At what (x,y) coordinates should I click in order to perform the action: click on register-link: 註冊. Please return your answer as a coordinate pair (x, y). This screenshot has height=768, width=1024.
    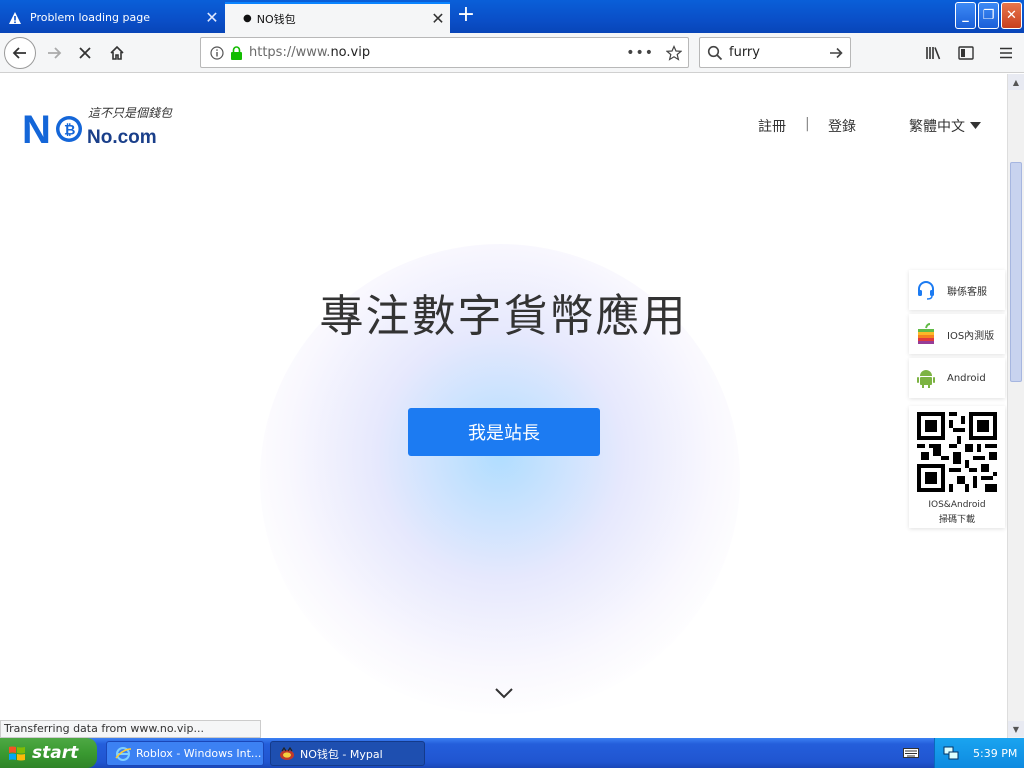
    Looking at the image, I should click on (772, 126).